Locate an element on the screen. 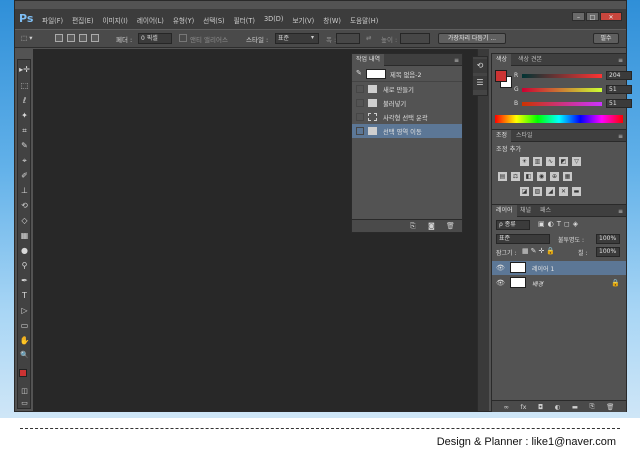  layer-filter-icons: ▣◐T◻◈ is located at coordinates (559, 224).